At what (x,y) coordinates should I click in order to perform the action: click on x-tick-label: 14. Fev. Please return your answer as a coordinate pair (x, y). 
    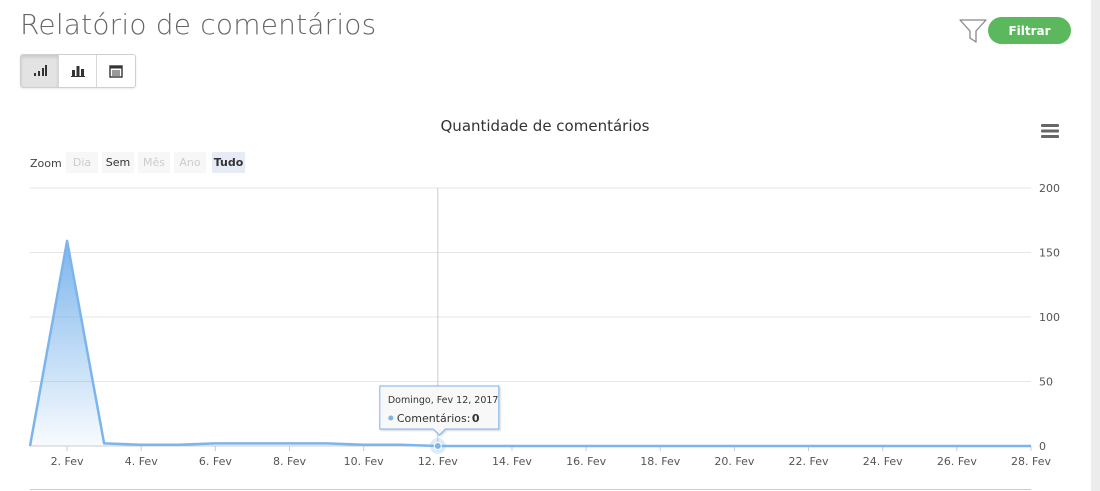
    Looking at the image, I should click on (512, 461).